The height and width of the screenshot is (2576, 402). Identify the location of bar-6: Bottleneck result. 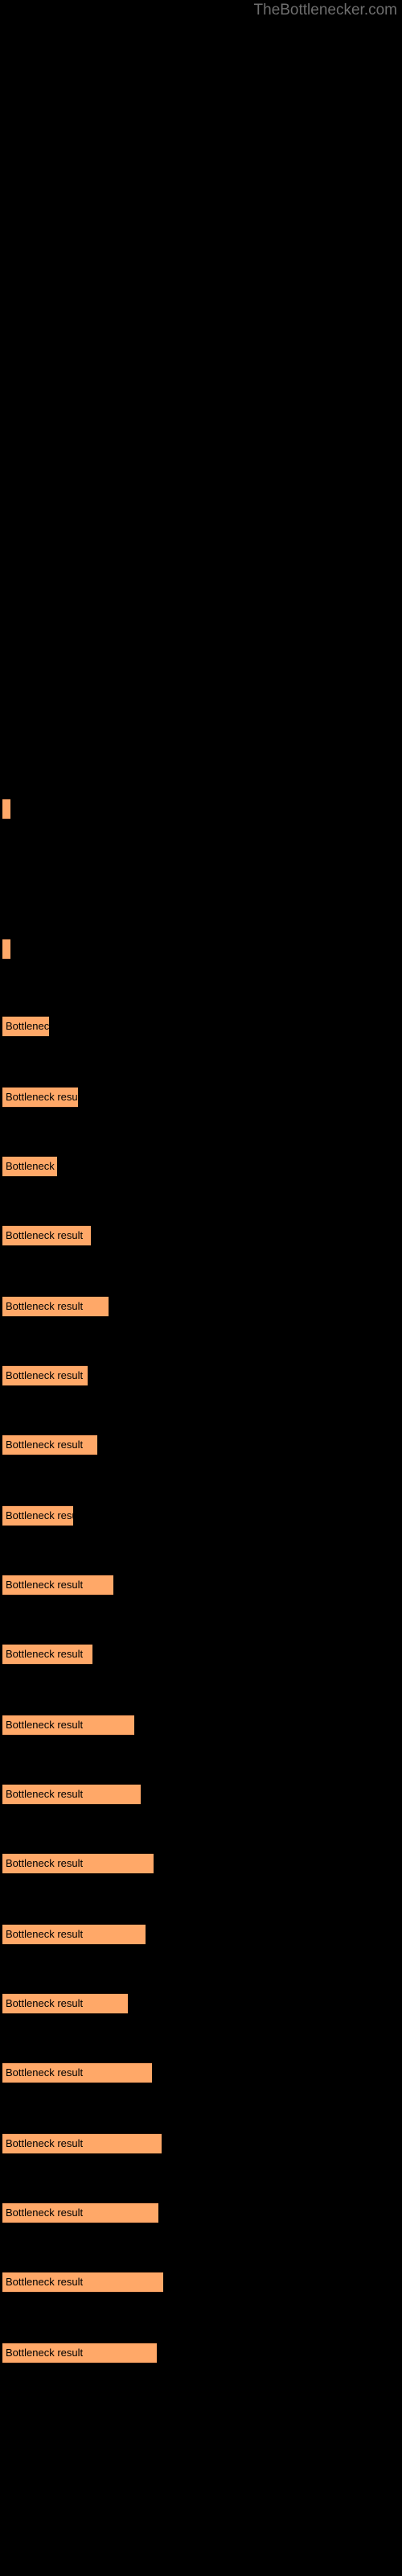
(46, 1235).